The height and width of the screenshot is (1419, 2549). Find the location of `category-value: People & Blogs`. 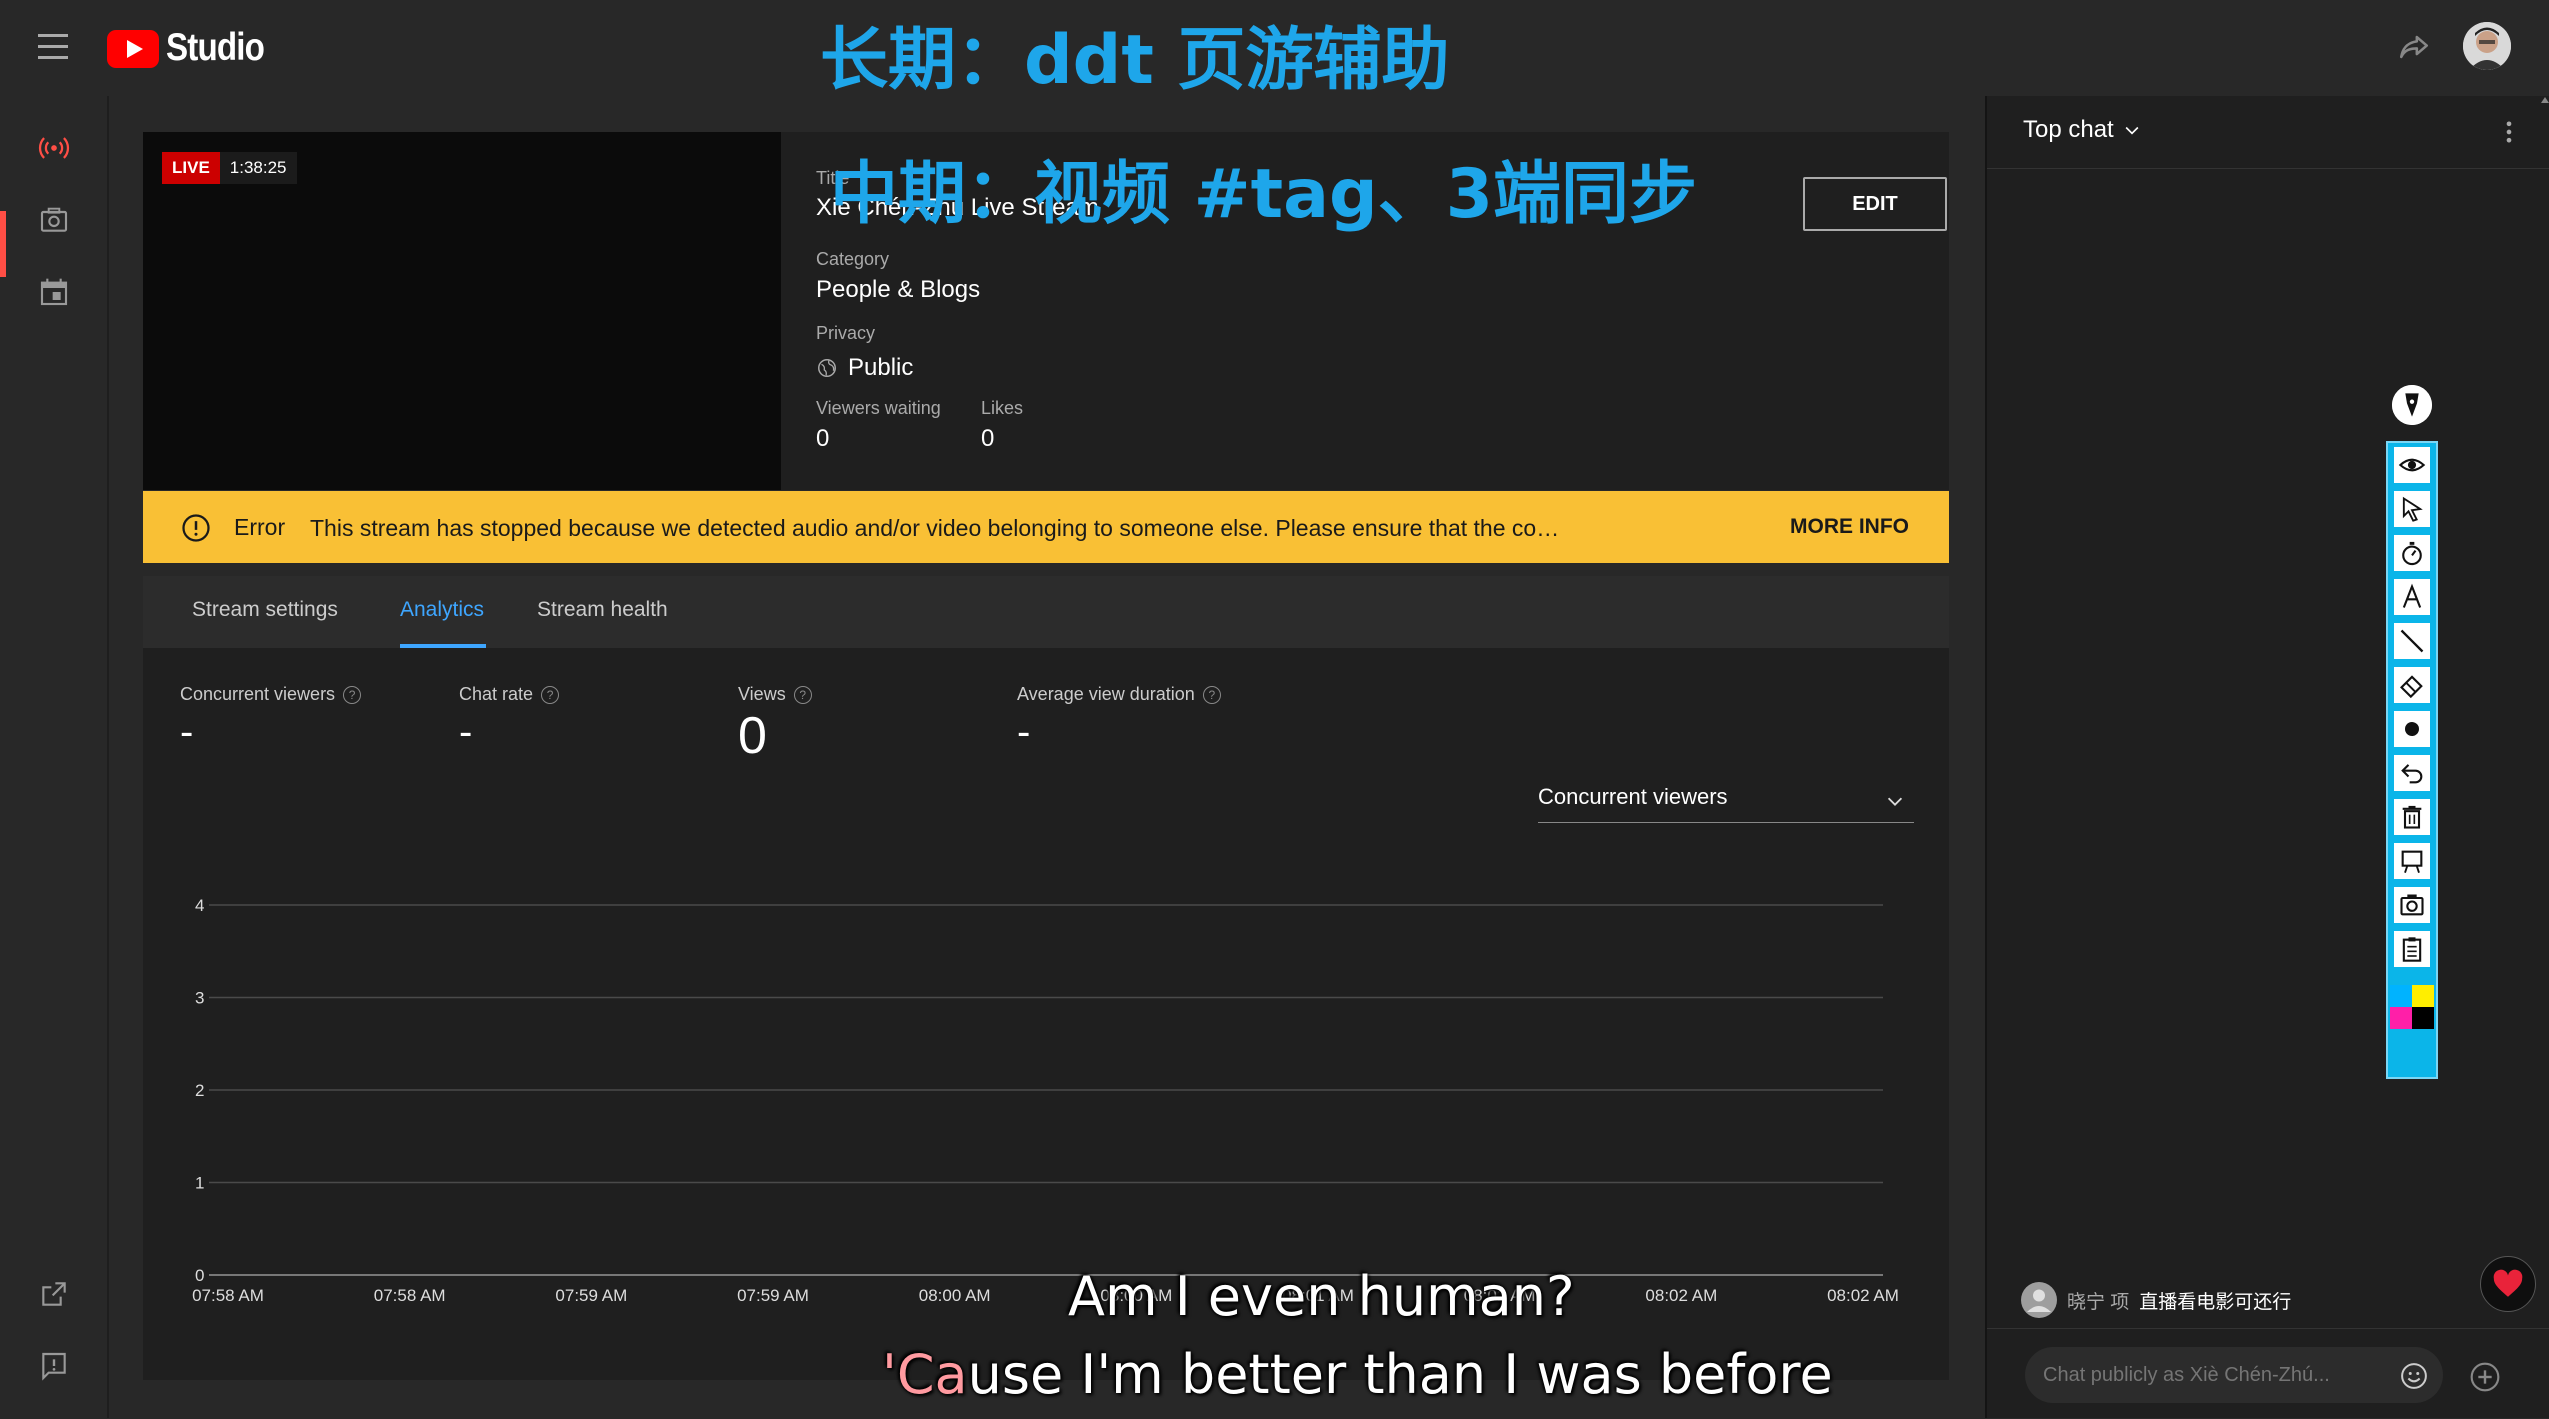

category-value: People & Blogs is located at coordinates (898, 289).